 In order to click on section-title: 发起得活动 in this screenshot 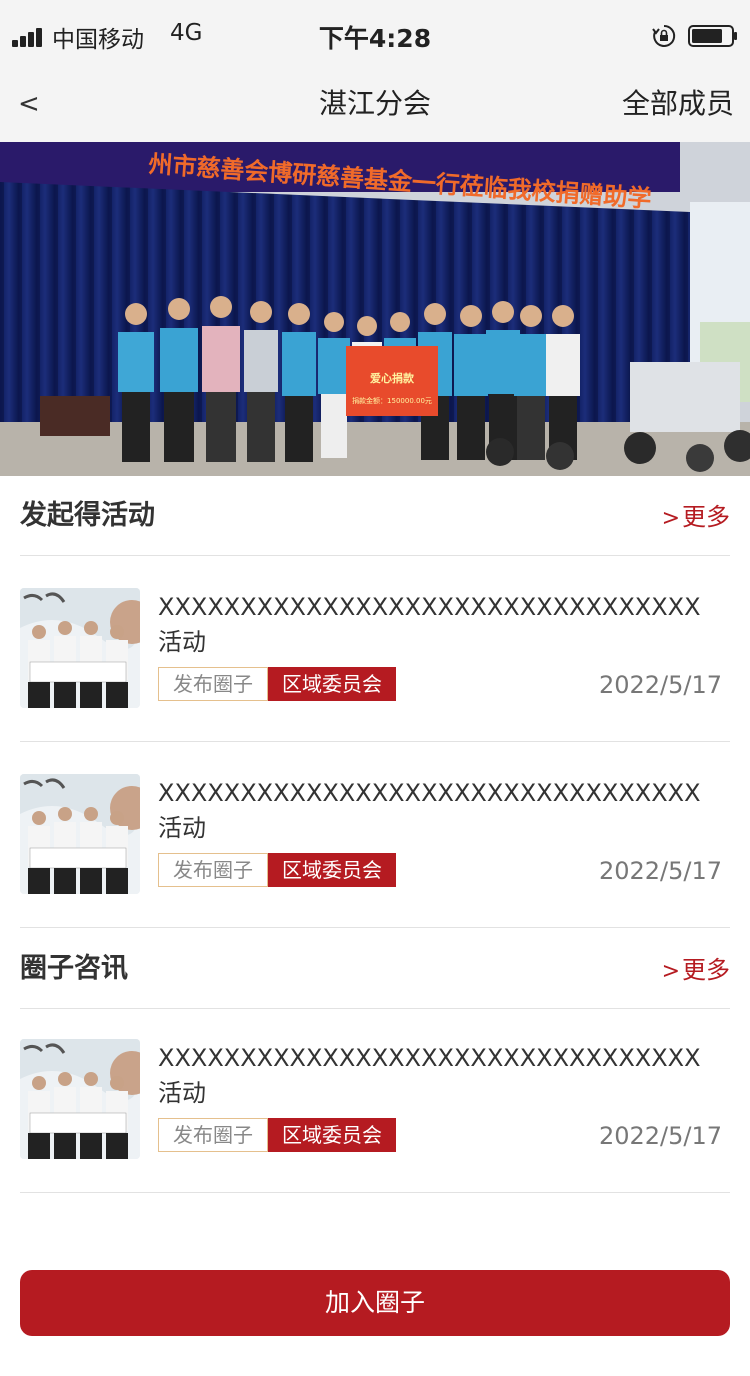, I will do `click(87, 515)`.